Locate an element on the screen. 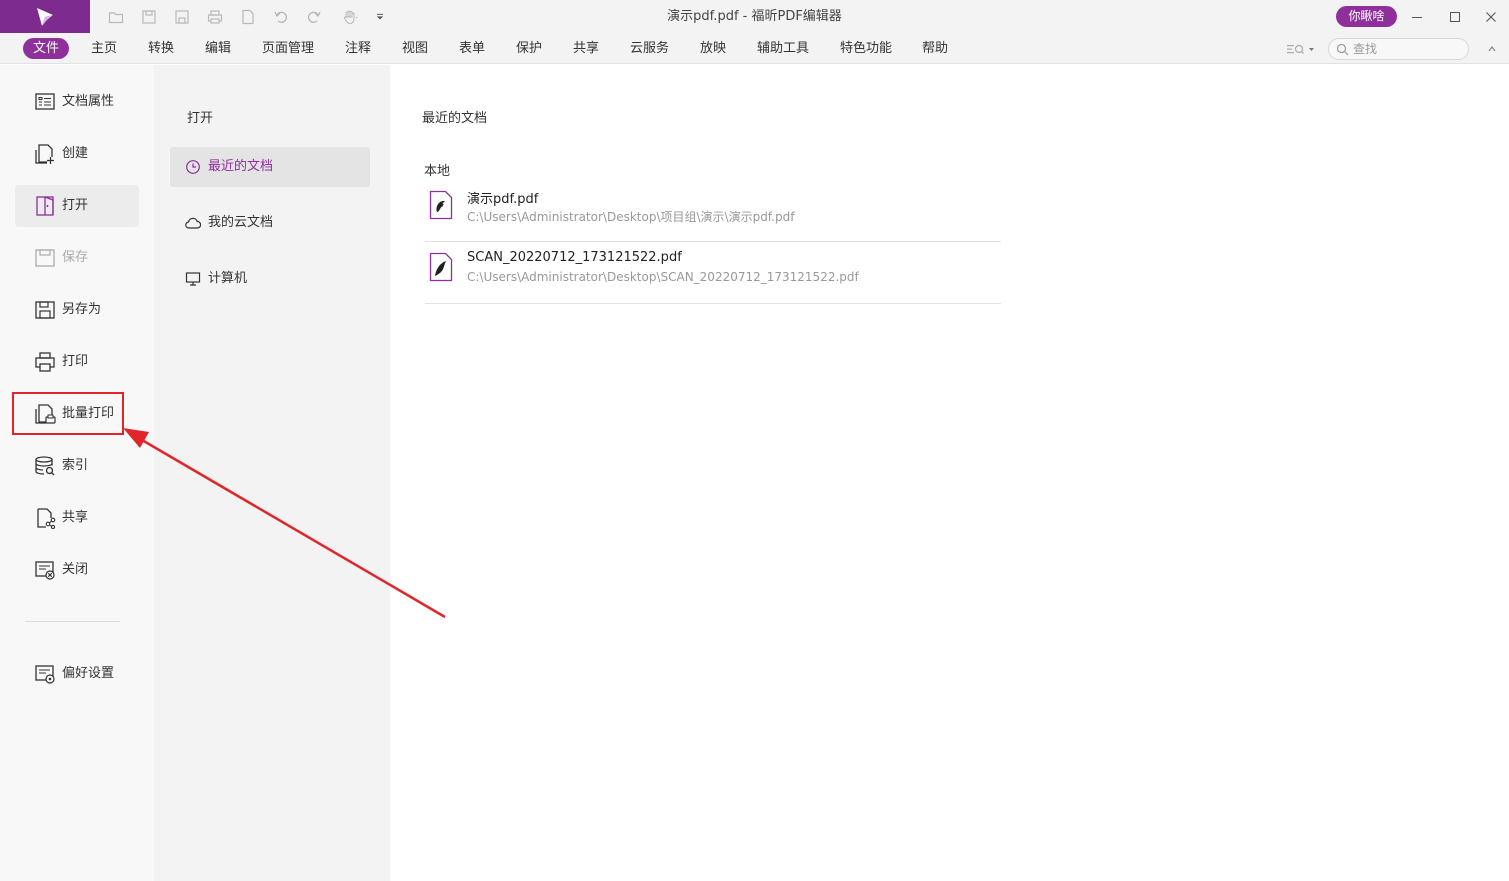 Image resolution: width=1509 pixels, height=881 pixels. nav-preferences: 偏好设置 is located at coordinates (77, 674).